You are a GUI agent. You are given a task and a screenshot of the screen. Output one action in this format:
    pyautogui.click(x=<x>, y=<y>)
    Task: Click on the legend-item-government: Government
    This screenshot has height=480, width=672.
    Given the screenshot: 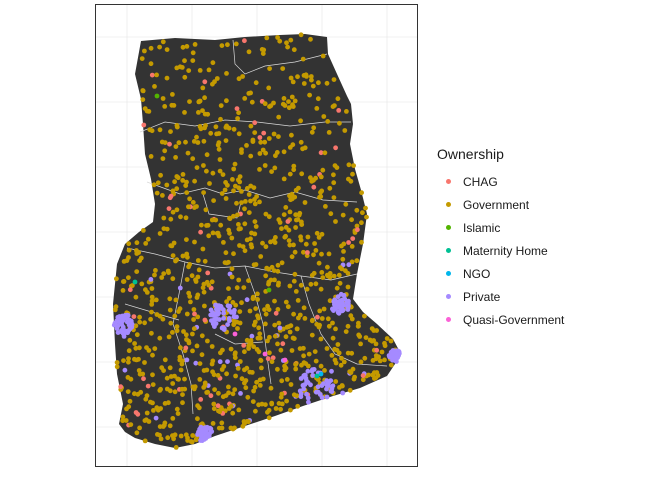 What is the action you would take?
    pyautogui.click(x=537, y=204)
    